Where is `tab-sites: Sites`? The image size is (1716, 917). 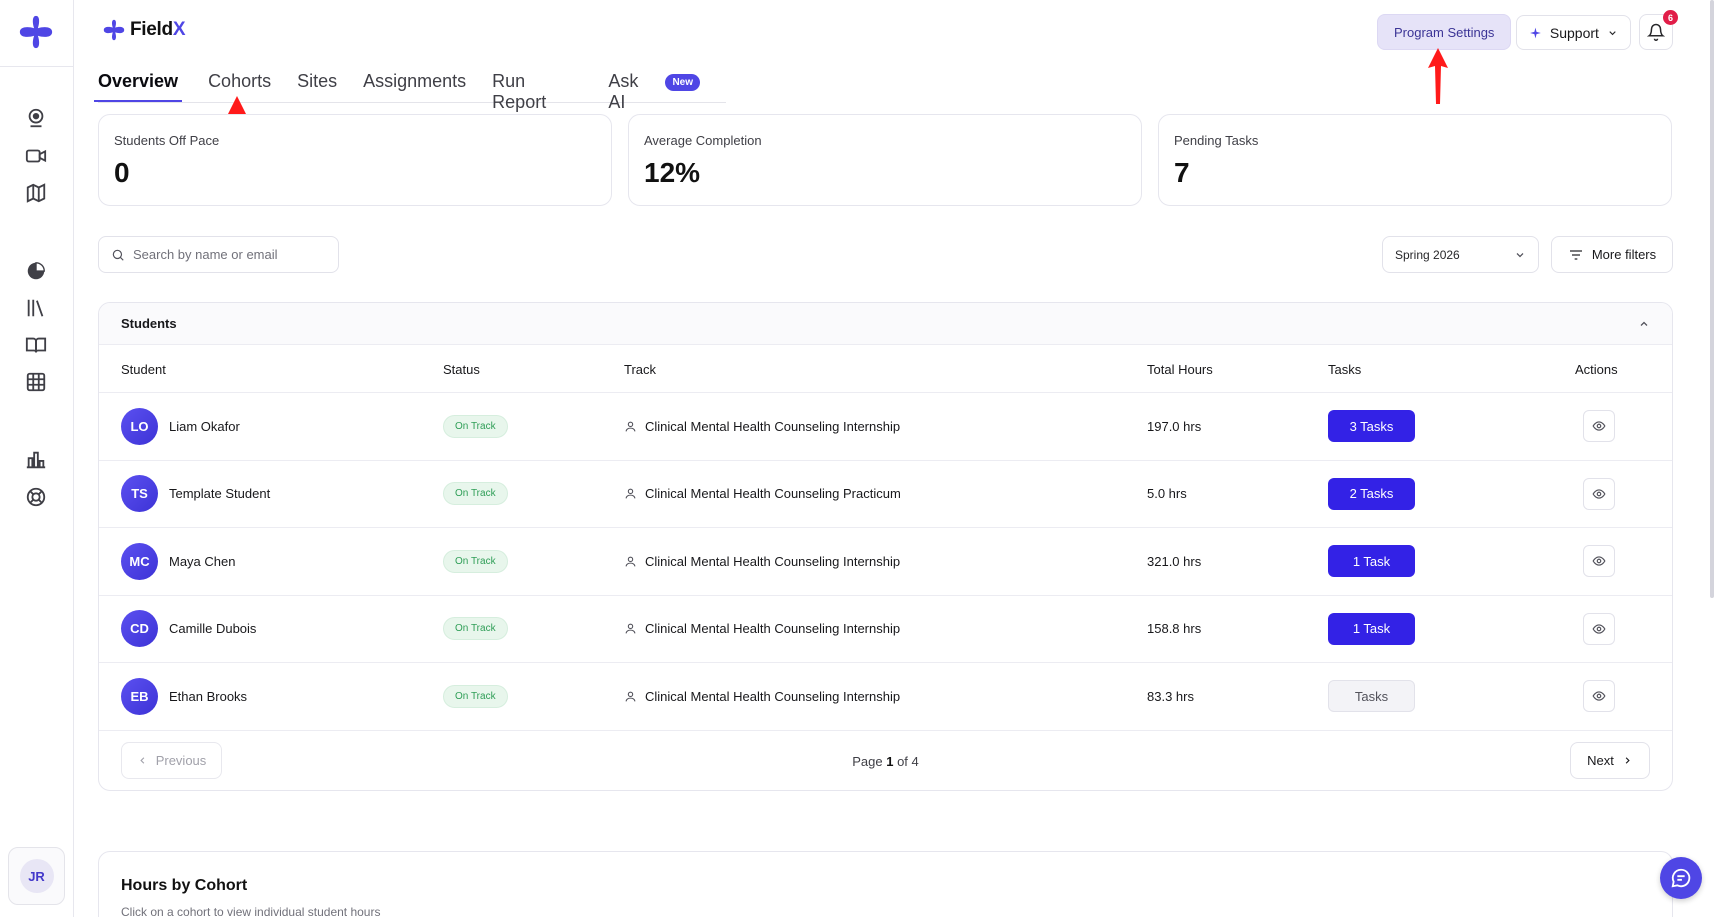 tab-sites: Sites is located at coordinates (317, 84).